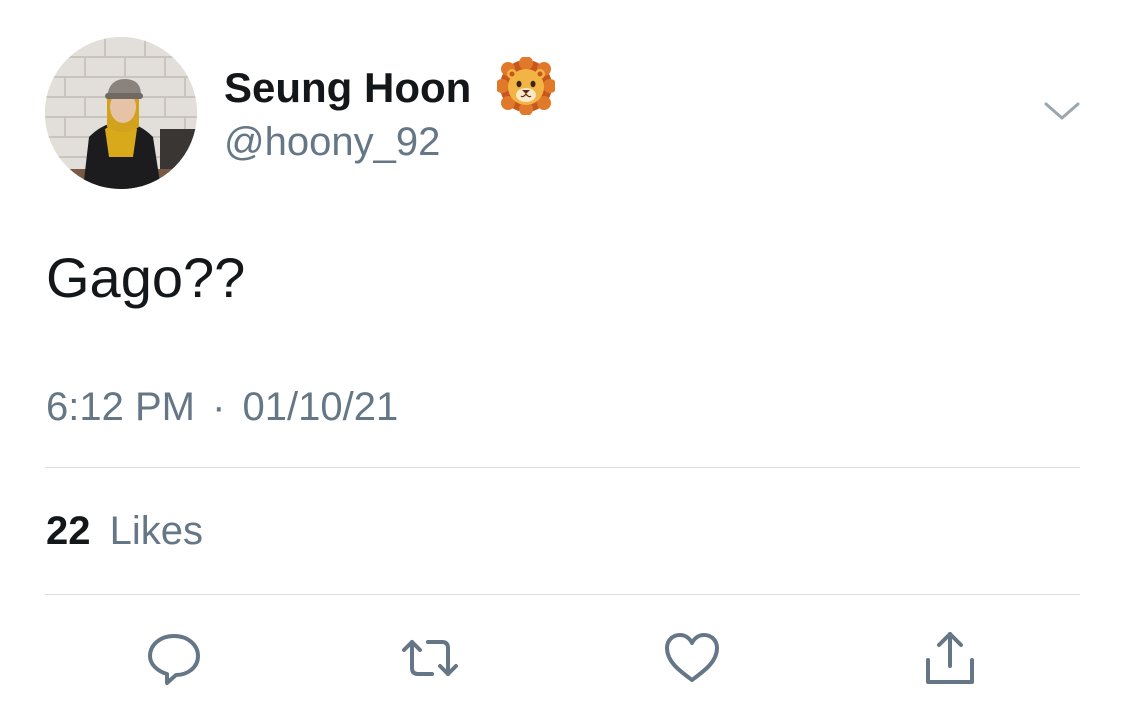  I want to click on share-icon, so click(950, 658).